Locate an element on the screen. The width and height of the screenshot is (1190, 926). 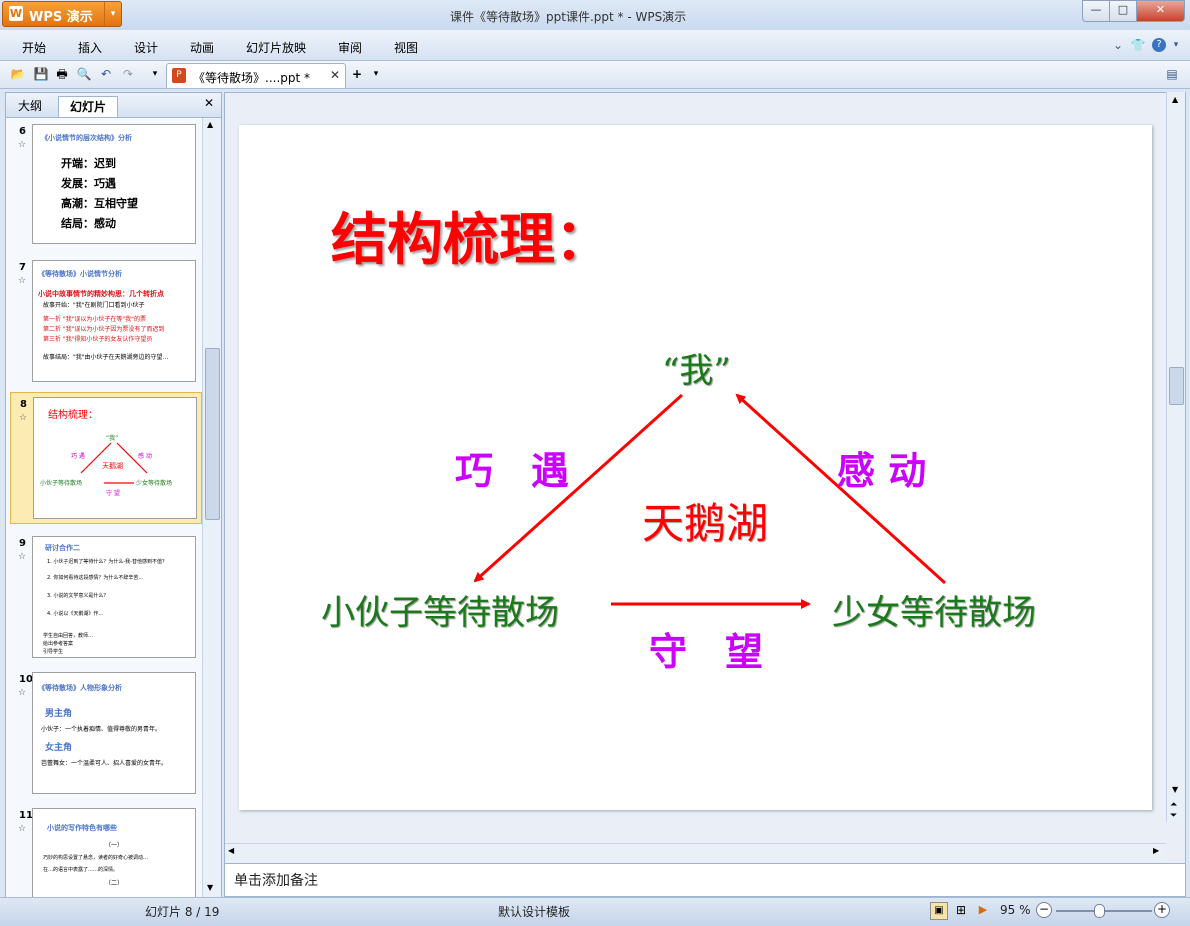
thumb-line: 小说中故事情节的精妙构思：几个转折点 is located at coordinates (101, 294).